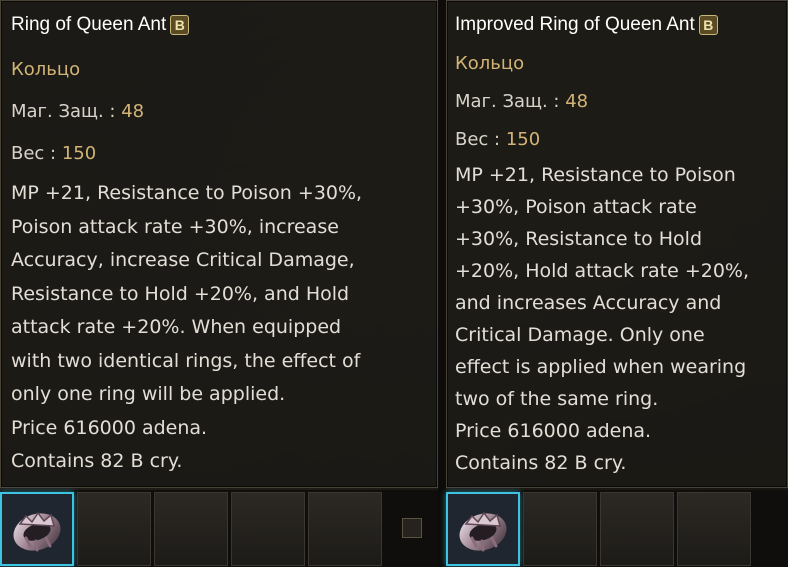 The image size is (788, 567). I want to click on panel-divider, so click(442, 283).